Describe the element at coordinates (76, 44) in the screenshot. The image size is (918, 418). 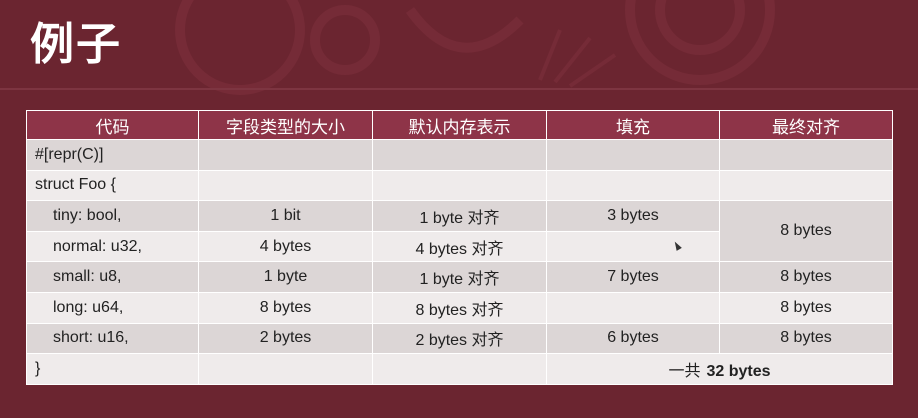
I see `slide-title: 例子` at that location.